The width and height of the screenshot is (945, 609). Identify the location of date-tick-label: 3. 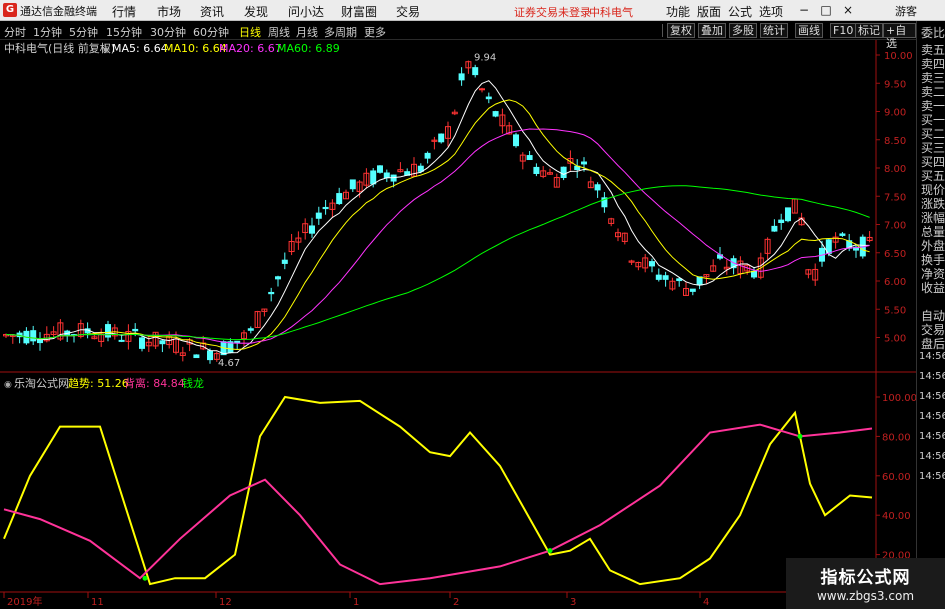
(573, 602).